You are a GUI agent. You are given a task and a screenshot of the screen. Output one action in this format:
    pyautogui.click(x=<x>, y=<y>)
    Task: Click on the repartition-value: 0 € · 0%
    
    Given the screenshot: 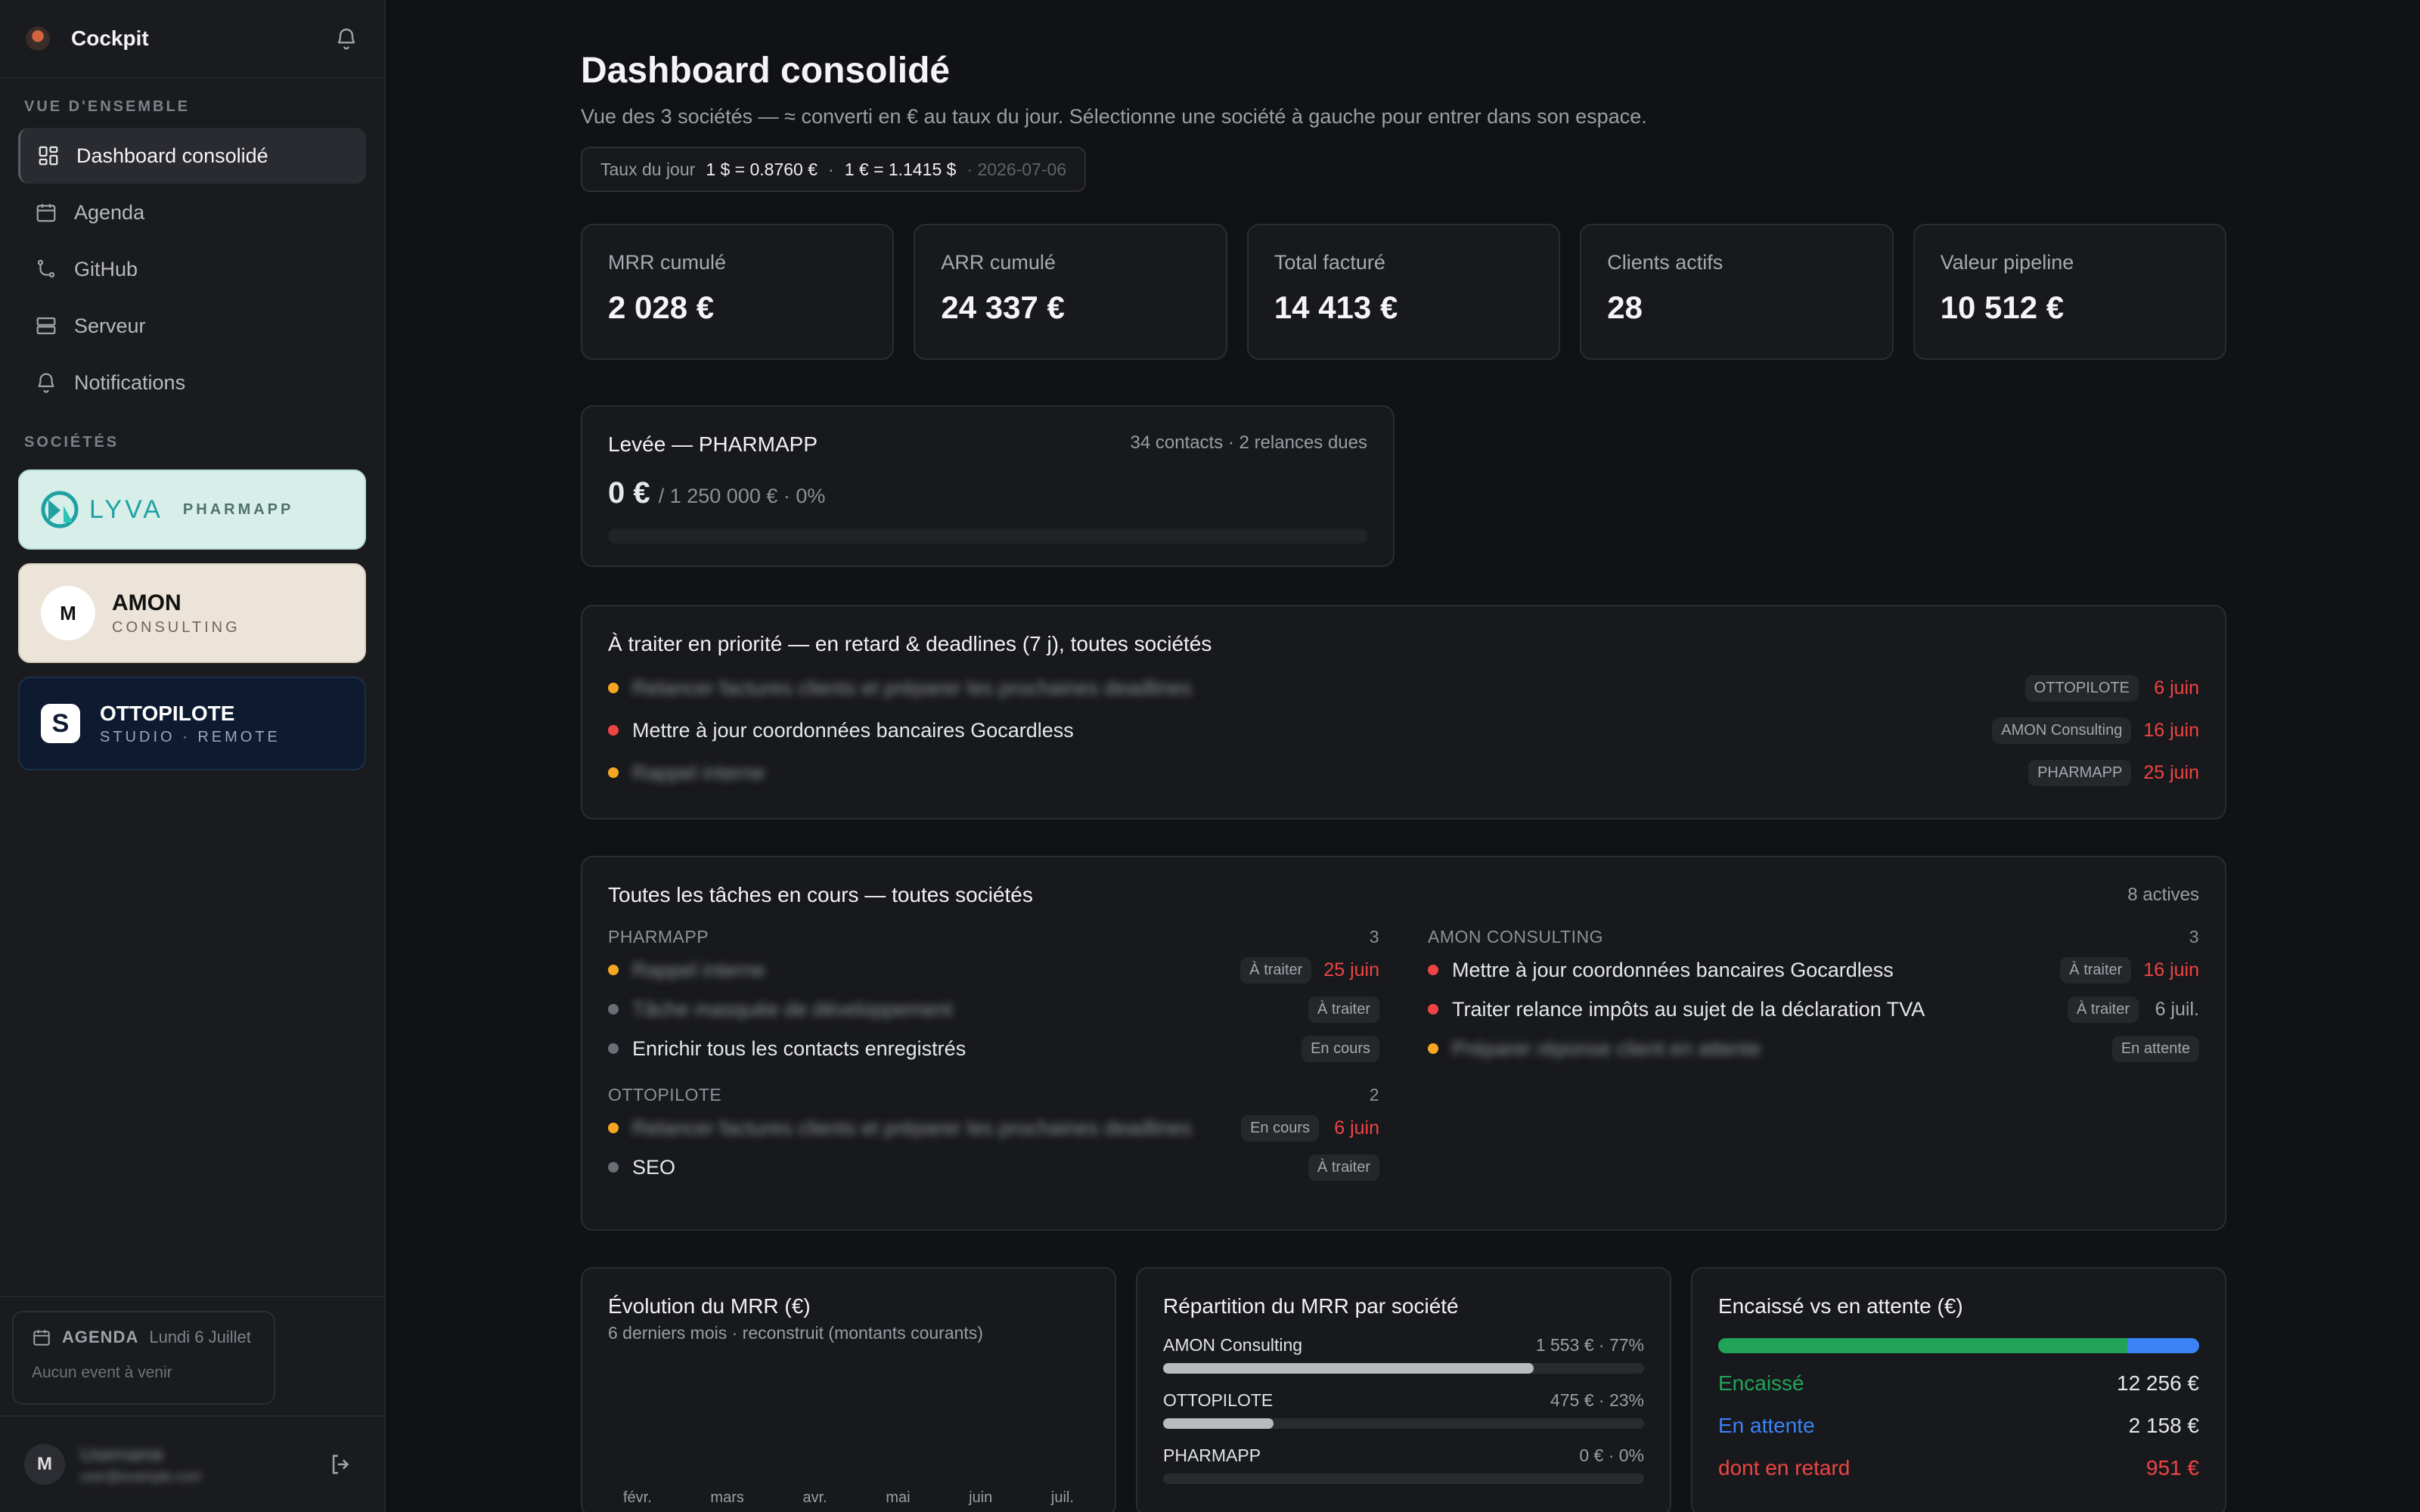 What is the action you would take?
    pyautogui.click(x=1611, y=1455)
    